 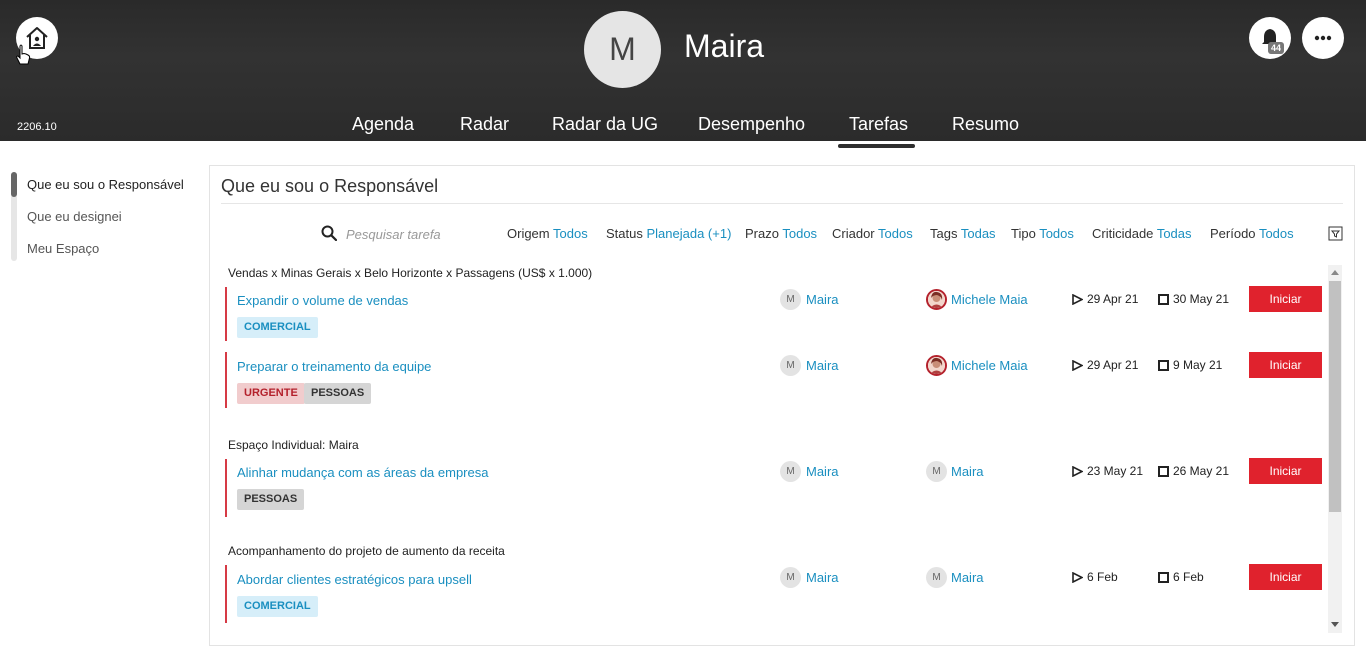 I want to click on active-tab-indicator, so click(x=876, y=146).